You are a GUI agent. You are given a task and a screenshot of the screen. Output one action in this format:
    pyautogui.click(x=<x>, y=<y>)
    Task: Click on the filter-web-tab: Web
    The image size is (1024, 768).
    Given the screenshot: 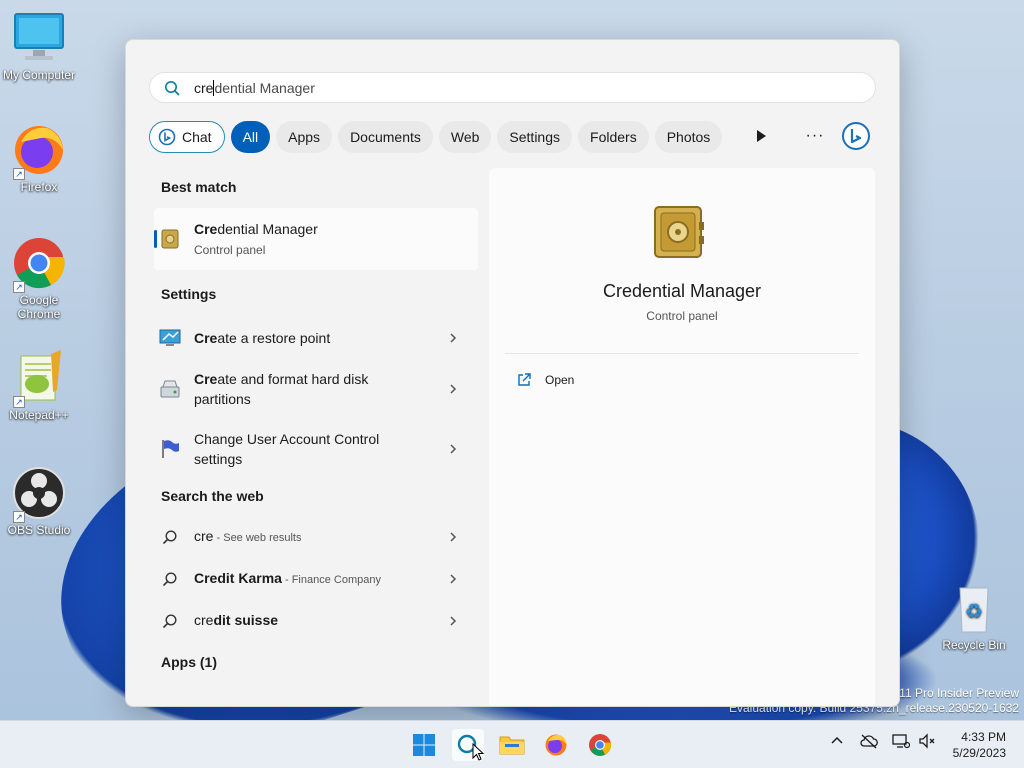 What is the action you would take?
    pyautogui.click(x=465, y=137)
    